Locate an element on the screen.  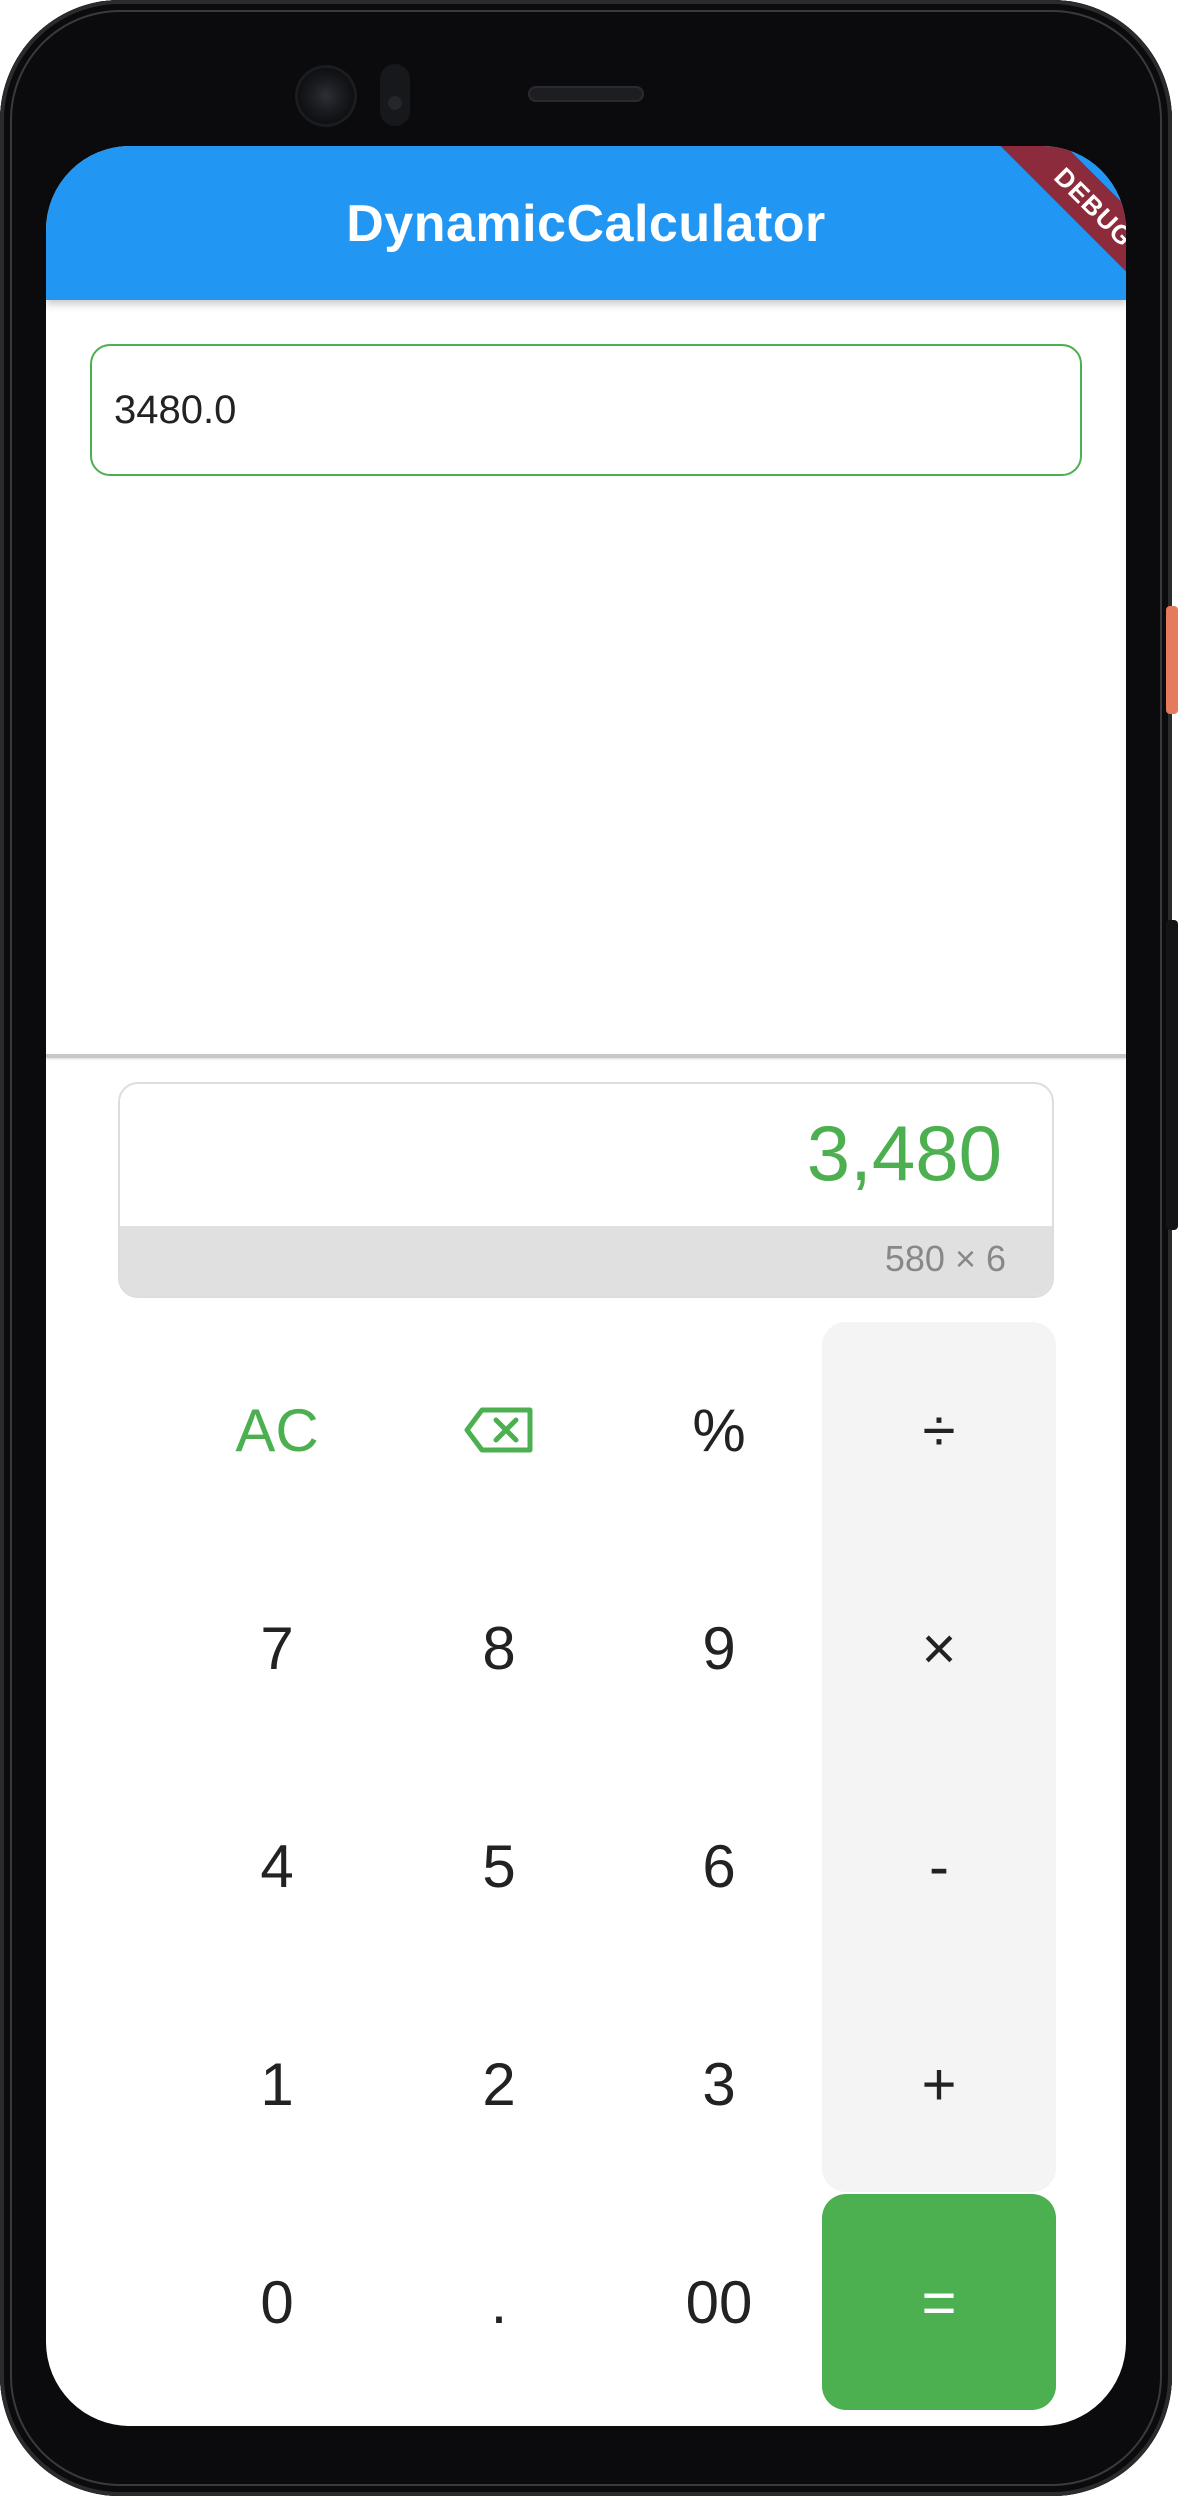
digit-5-label: 5 is located at coordinates (499, 1866).